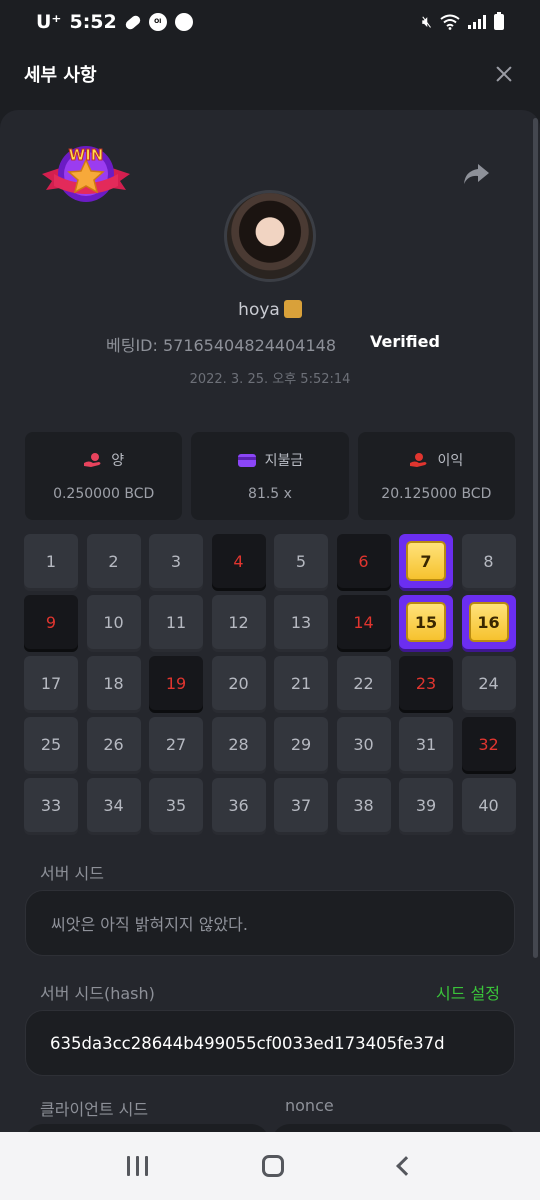 The width and height of the screenshot is (540, 1200). I want to click on keno-tile-24: 24, so click(488, 683).